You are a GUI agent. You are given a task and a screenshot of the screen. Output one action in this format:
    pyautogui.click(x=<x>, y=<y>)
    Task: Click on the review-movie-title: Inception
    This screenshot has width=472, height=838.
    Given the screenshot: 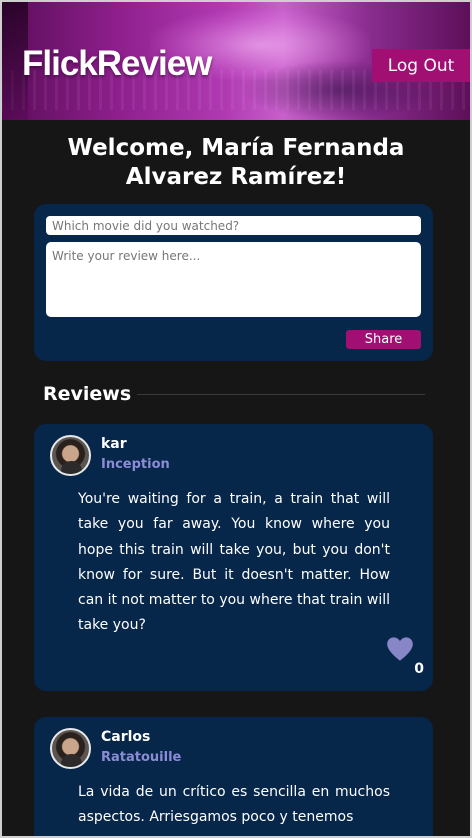 What is the action you would take?
    pyautogui.click(x=135, y=464)
    